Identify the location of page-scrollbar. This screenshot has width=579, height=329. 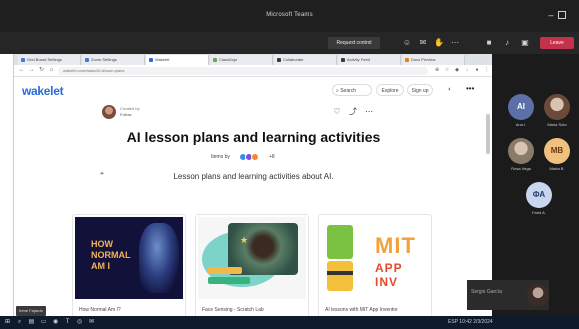
(488, 134).